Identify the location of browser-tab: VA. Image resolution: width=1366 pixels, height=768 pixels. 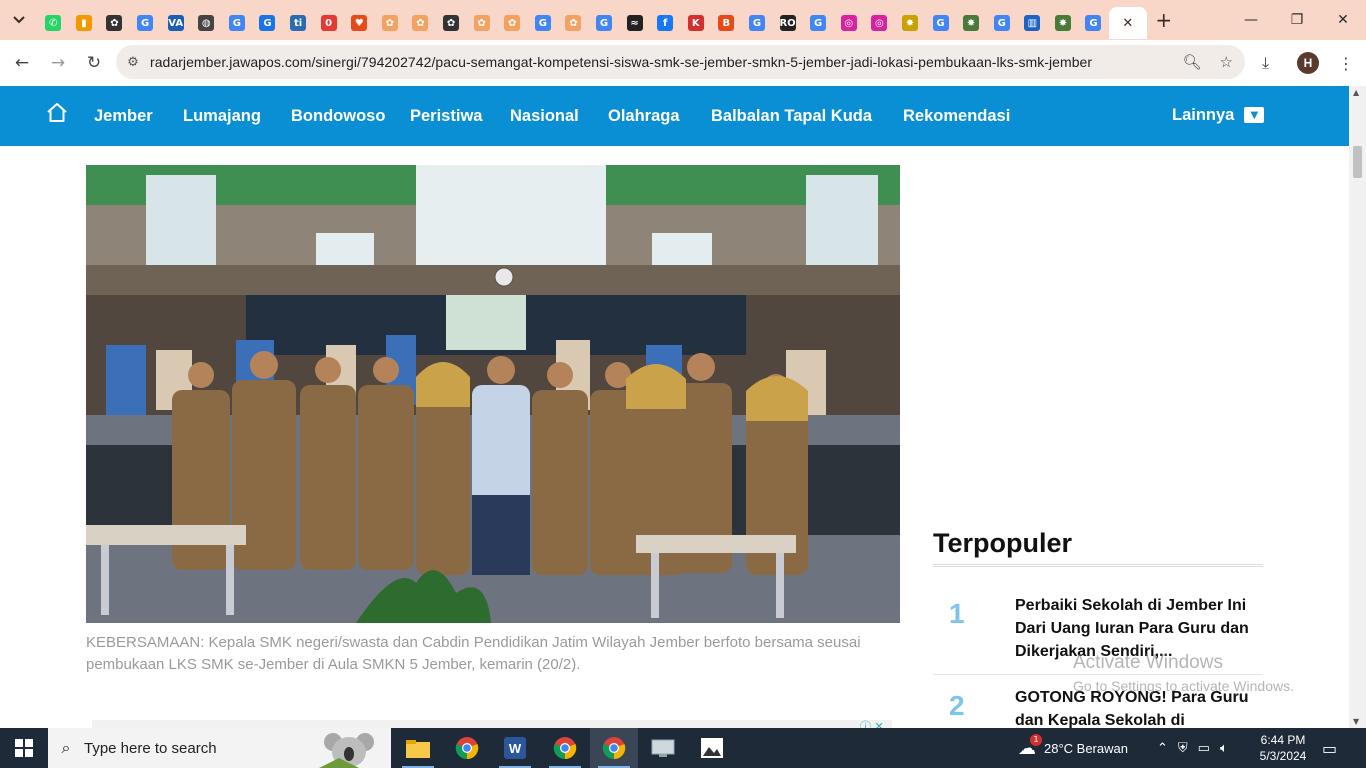
(175, 23).